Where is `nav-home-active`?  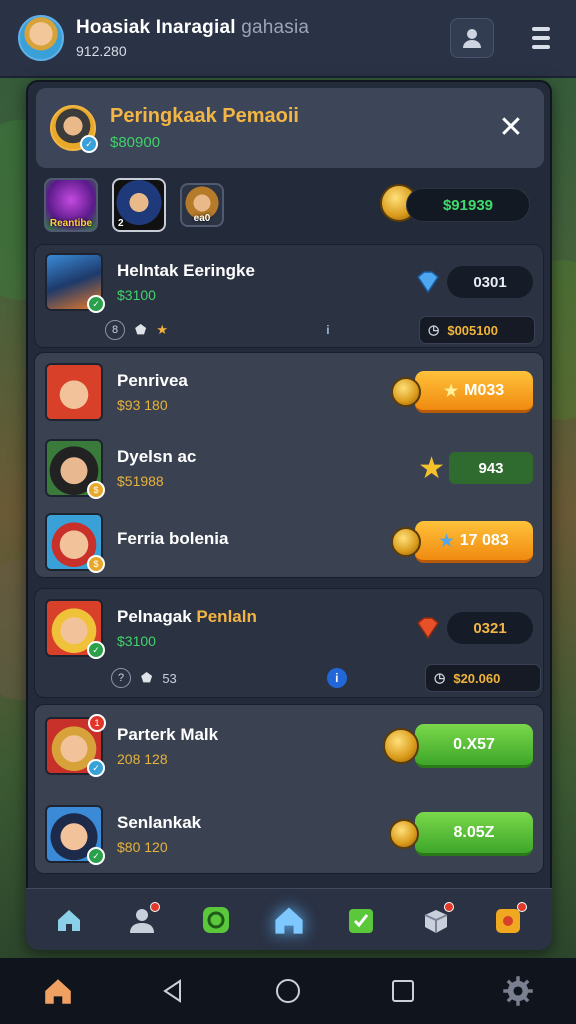
nav-home-active is located at coordinates (289, 920).